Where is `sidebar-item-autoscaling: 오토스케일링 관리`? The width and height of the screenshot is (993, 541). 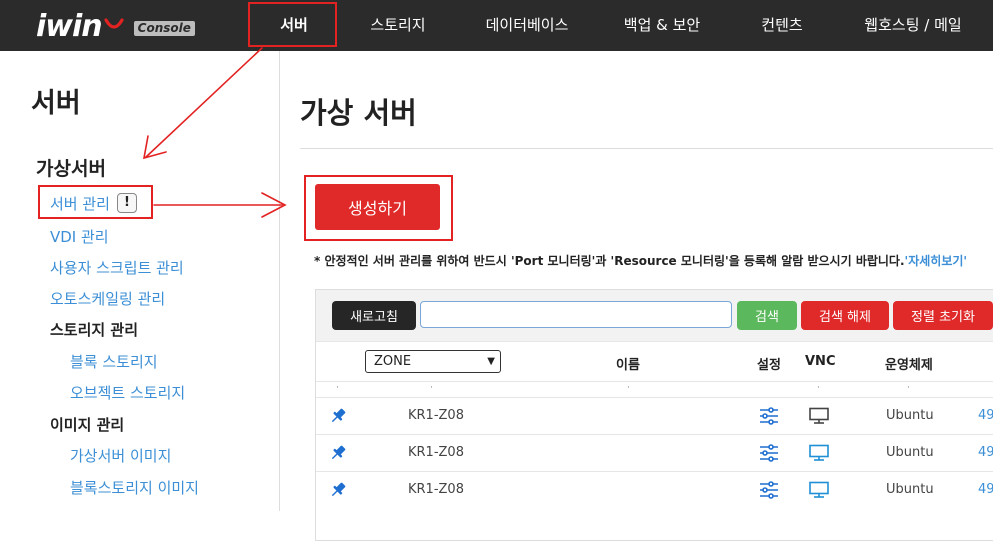 sidebar-item-autoscaling: 오토스케일링 관리 is located at coordinates (107, 298).